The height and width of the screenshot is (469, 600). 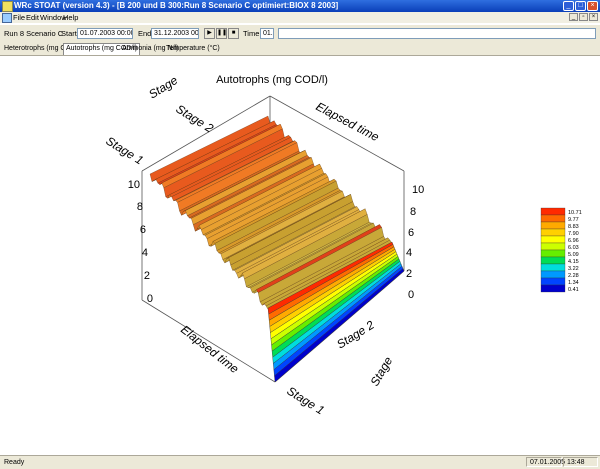 What do you see at coordinates (573, 255) in the screenshot?
I see `legend-label: 5.09` at bounding box center [573, 255].